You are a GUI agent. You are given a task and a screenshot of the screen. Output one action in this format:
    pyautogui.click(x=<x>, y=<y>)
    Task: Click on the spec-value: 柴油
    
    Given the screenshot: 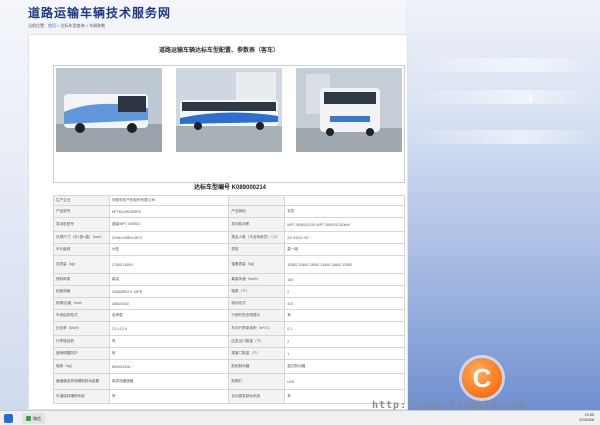 What is the action you would take?
    pyautogui.click(x=169, y=279)
    